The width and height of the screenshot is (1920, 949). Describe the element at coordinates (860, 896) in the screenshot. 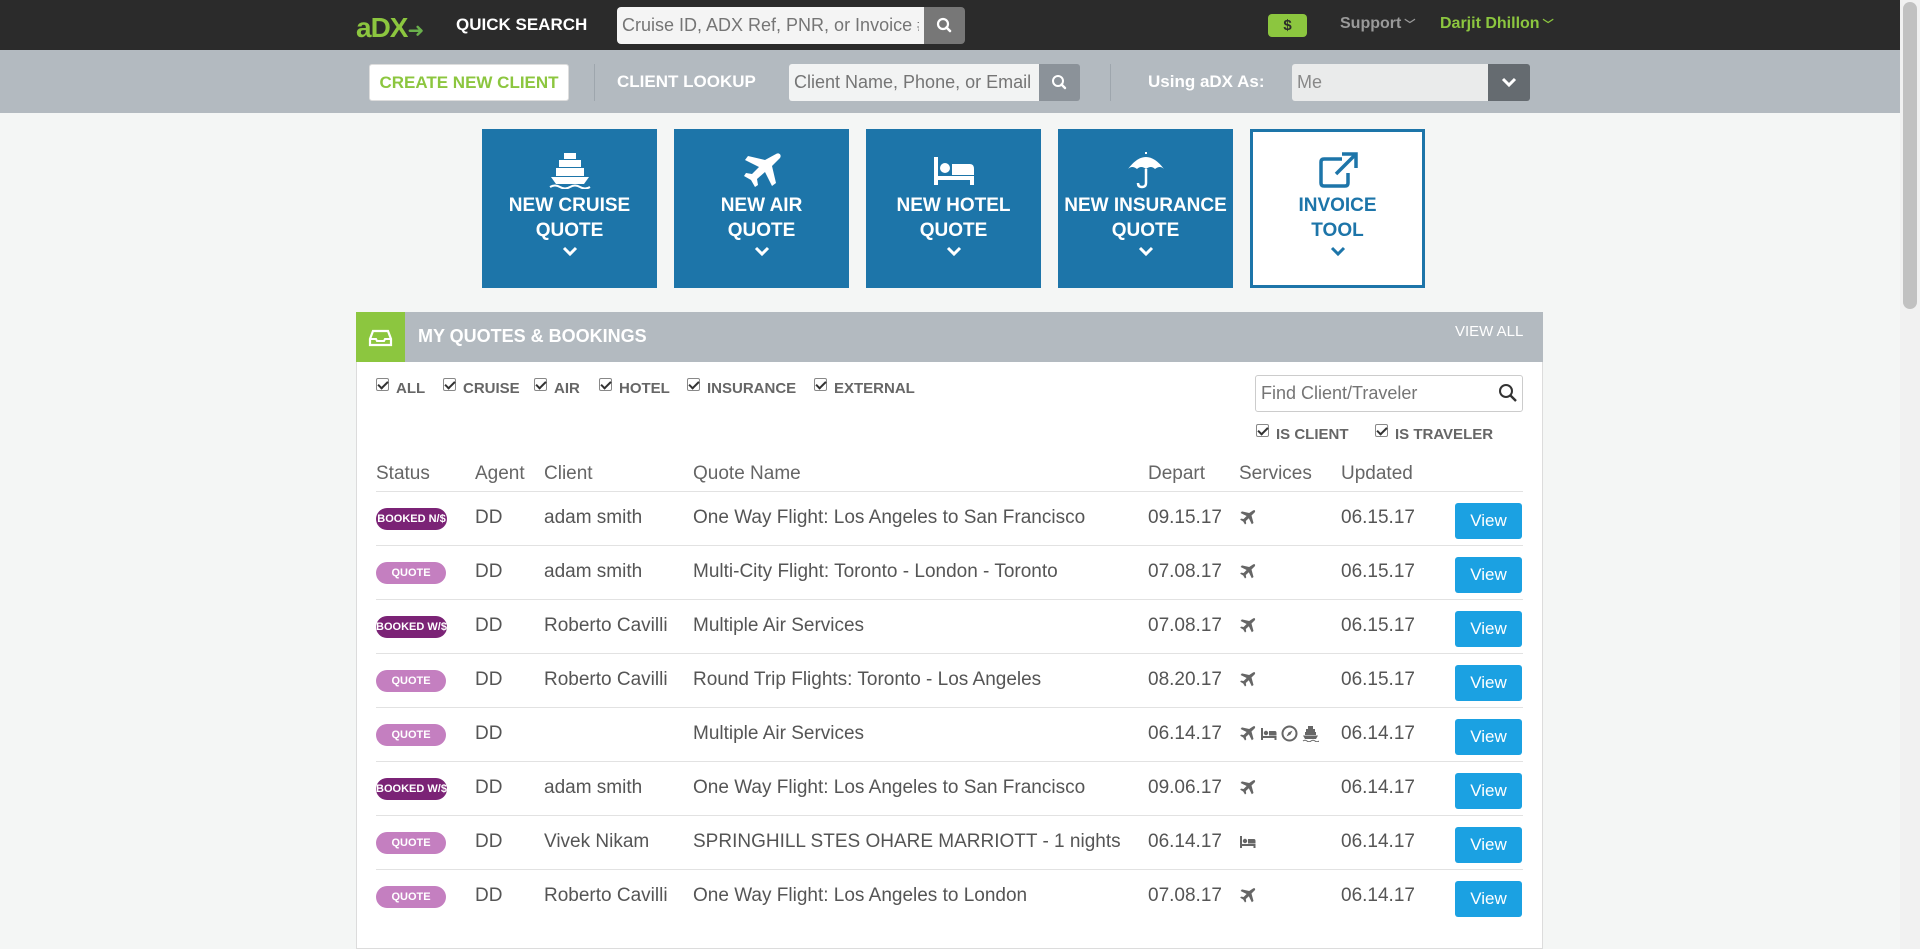

I see `quote-name-cell: One Way Flight: Los Angeles to London` at that location.